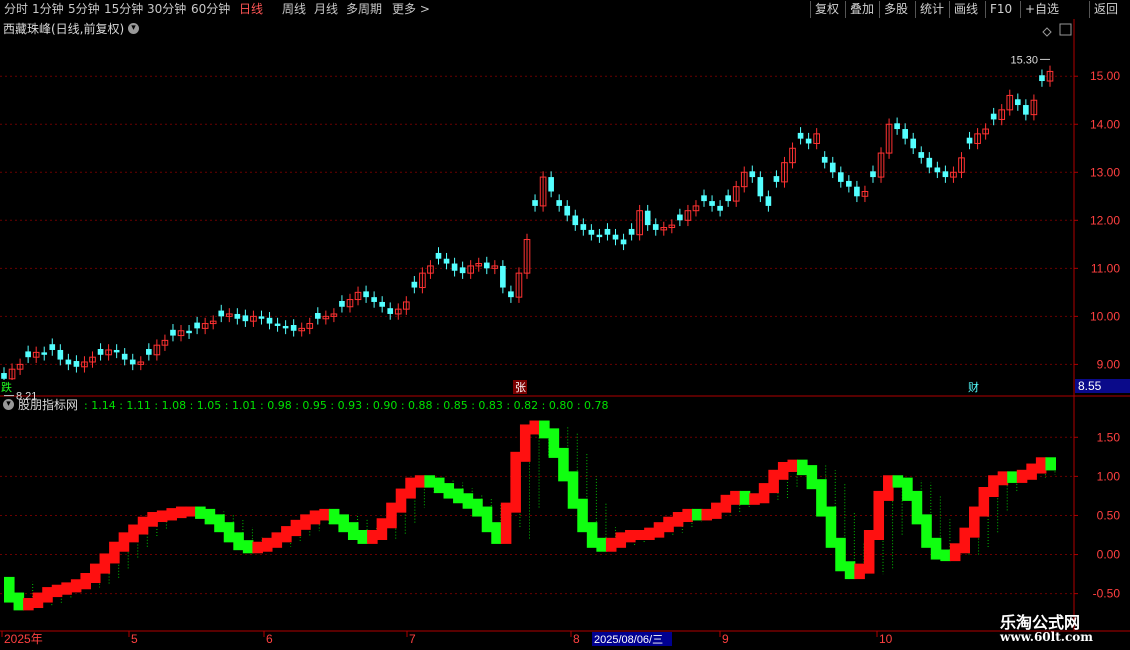 Image resolution: width=1130 pixels, height=650 pixels. What do you see at coordinates (204, 405) in the screenshot?
I see `indicator-level-3: : 1.05` at bounding box center [204, 405].